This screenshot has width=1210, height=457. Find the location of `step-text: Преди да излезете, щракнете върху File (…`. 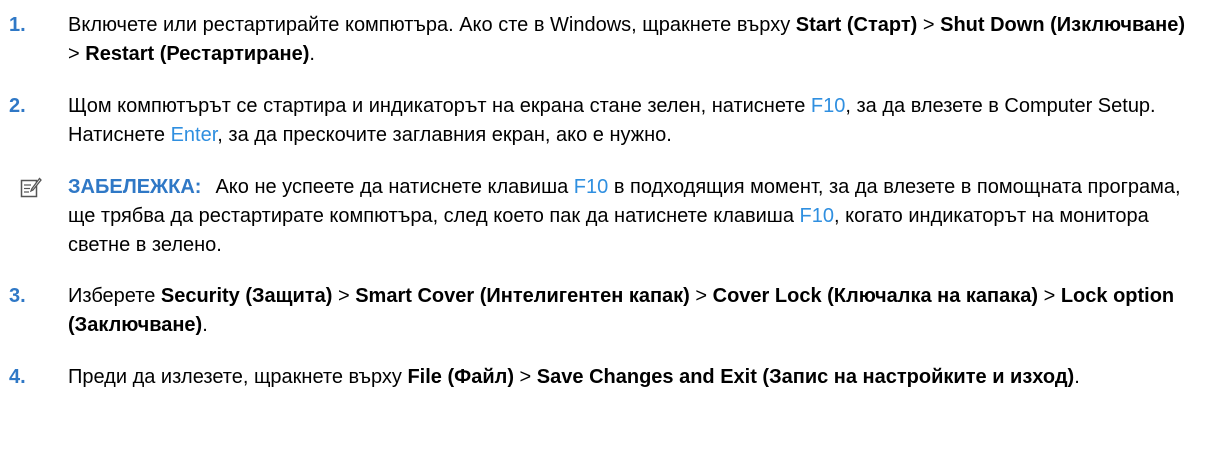

step-text: Преди да излезете, щракнете върху File (… is located at coordinates (633, 377).